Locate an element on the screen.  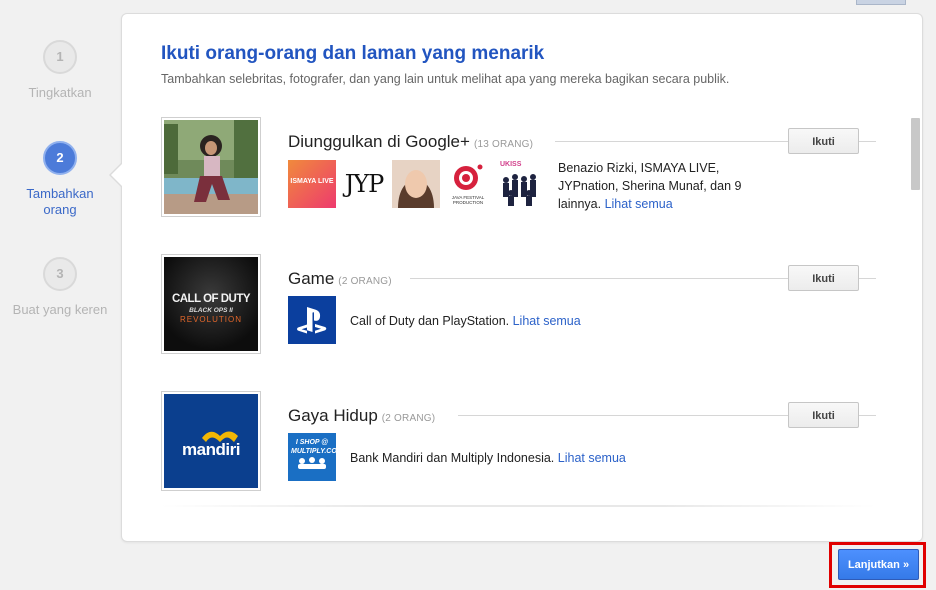
follow-button-lifestyle: Ikuti is located at coordinates (823, 415).